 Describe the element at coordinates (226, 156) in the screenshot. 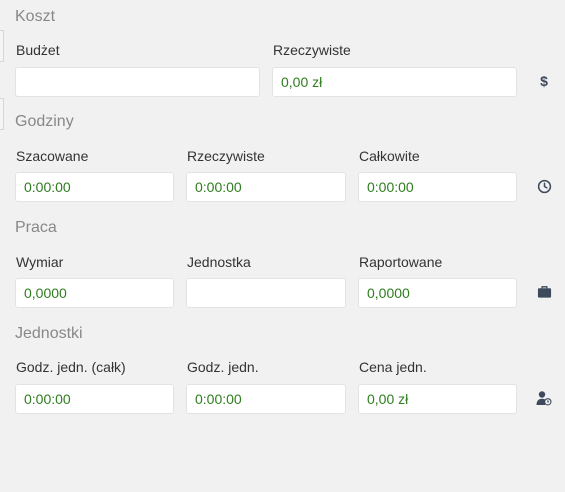

I see `actual-hours-label: Rzeczywiste` at that location.